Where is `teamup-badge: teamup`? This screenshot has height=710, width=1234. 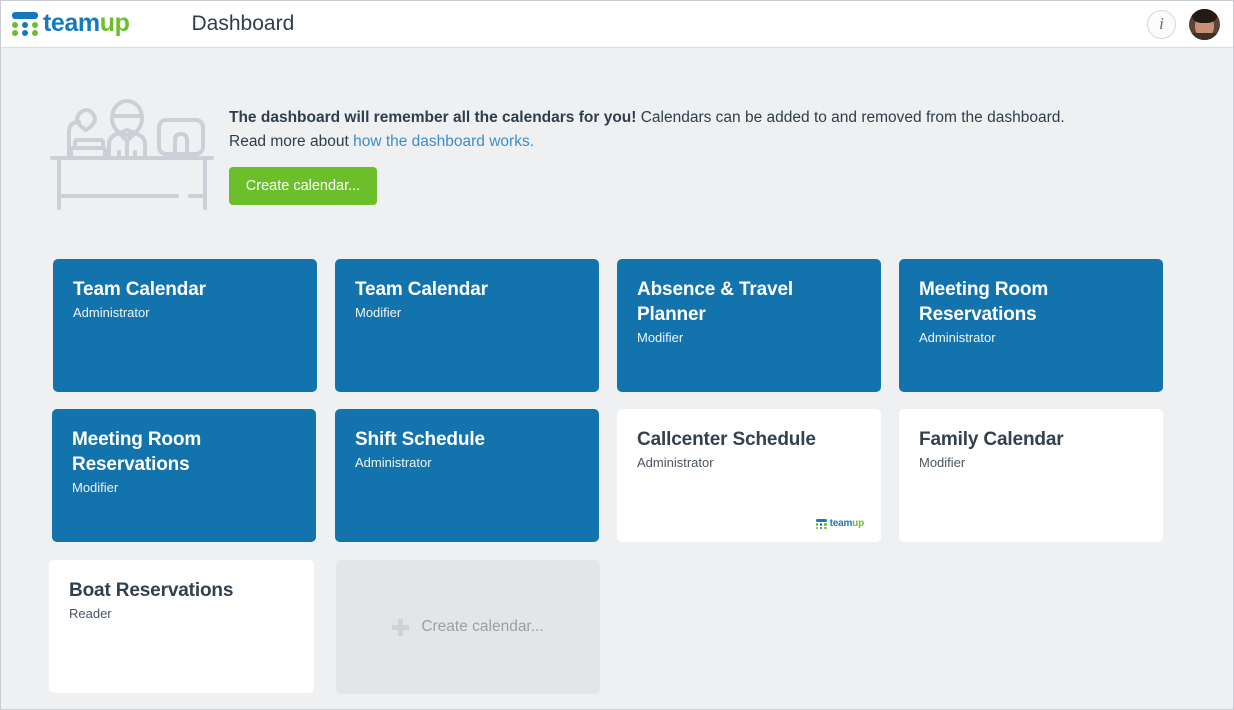
teamup-badge: teamup is located at coordinates (840, 523).